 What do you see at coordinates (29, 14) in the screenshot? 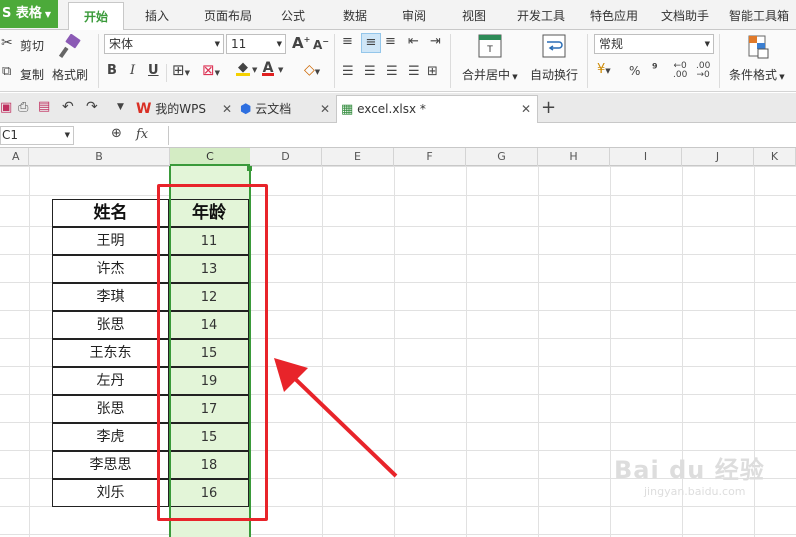
I see `app-menu-button: S 表格 ▼` at bounding box center [29, 14].